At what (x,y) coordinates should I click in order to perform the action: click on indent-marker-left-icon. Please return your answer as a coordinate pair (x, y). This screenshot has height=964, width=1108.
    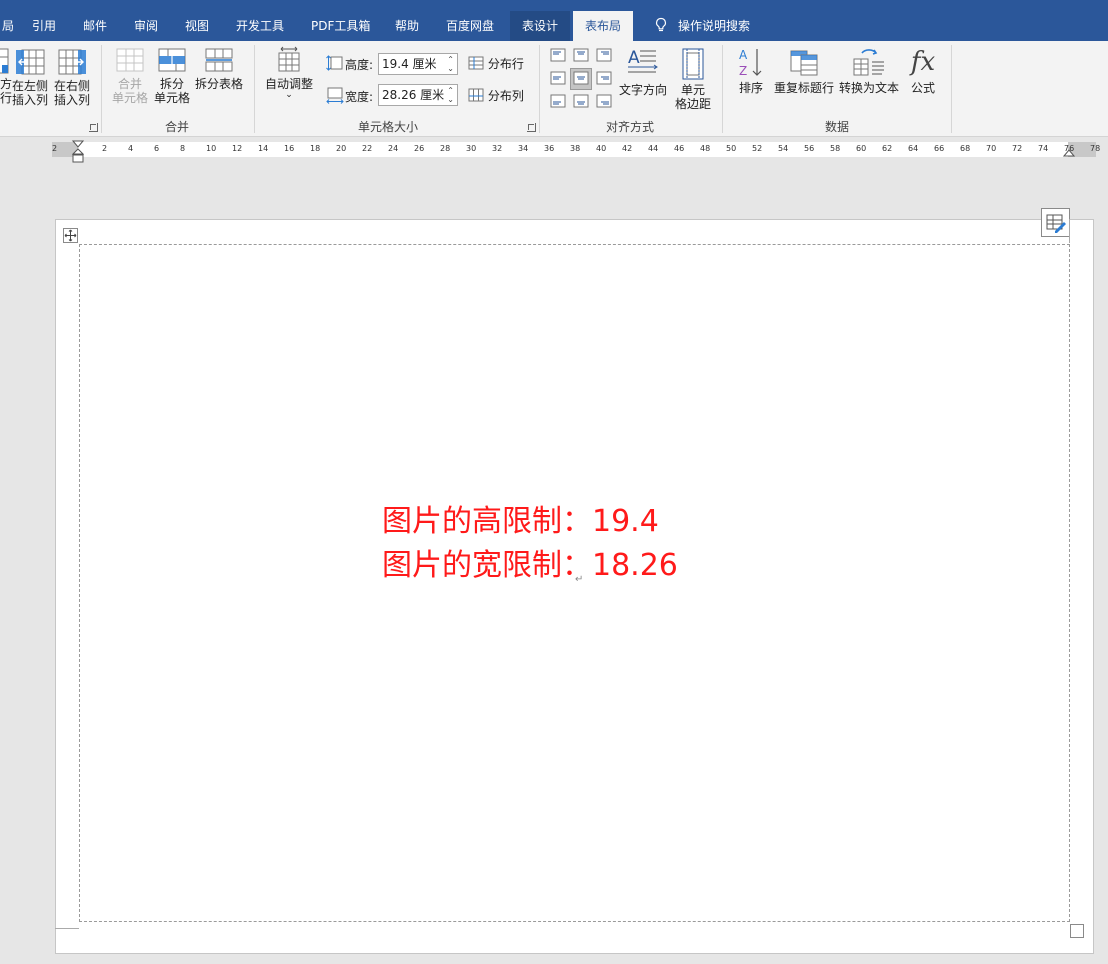
    Looking at the image, I should click on (78, 153).